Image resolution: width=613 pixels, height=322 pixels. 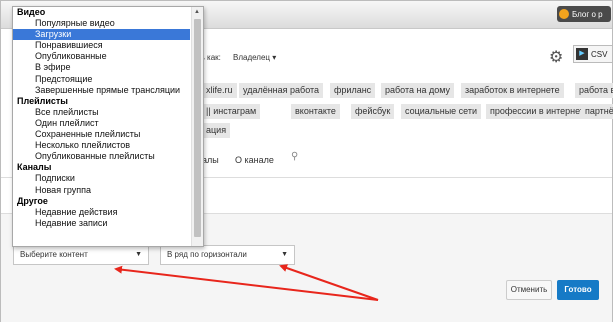 I want to click on tag-chip: фейсбук, so click(x=373, y=111).